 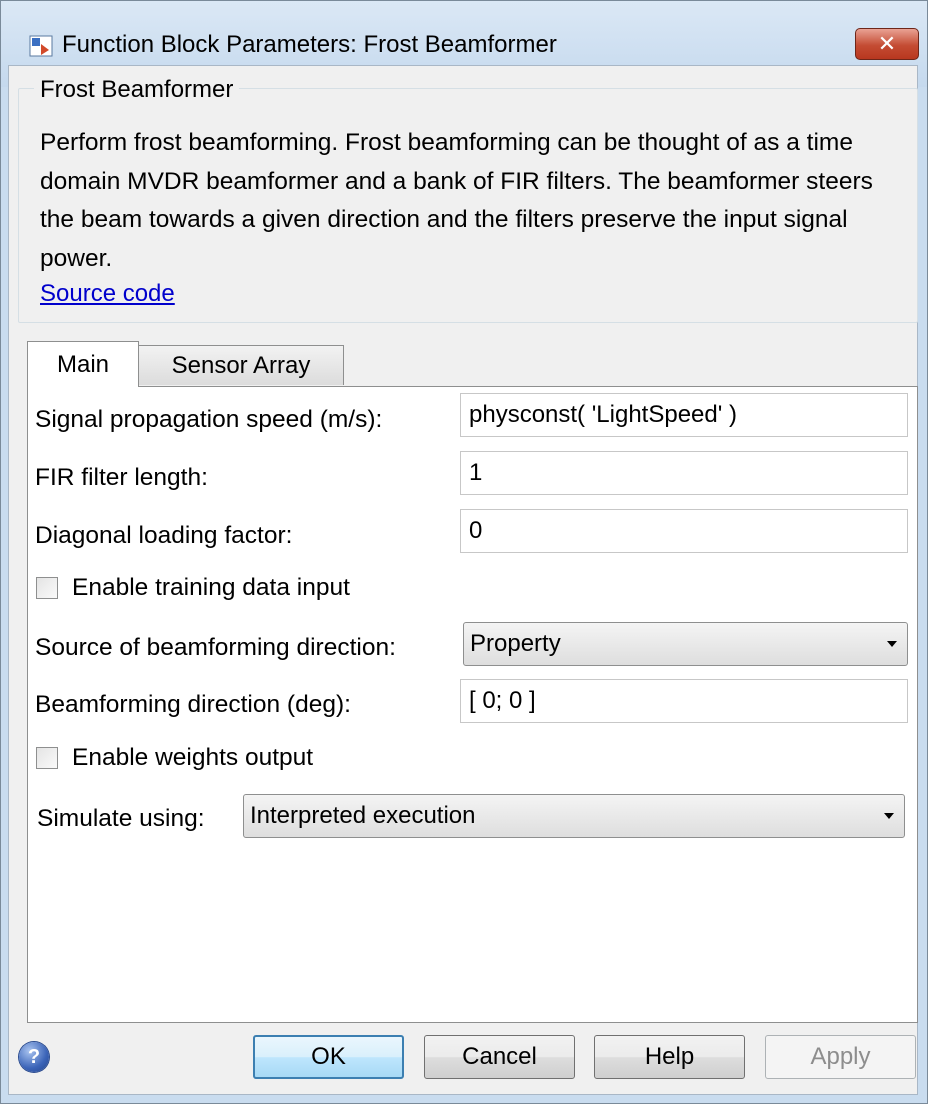 I want to click on direction-field: [ 0; 0 ], so click(x=684, y=701).